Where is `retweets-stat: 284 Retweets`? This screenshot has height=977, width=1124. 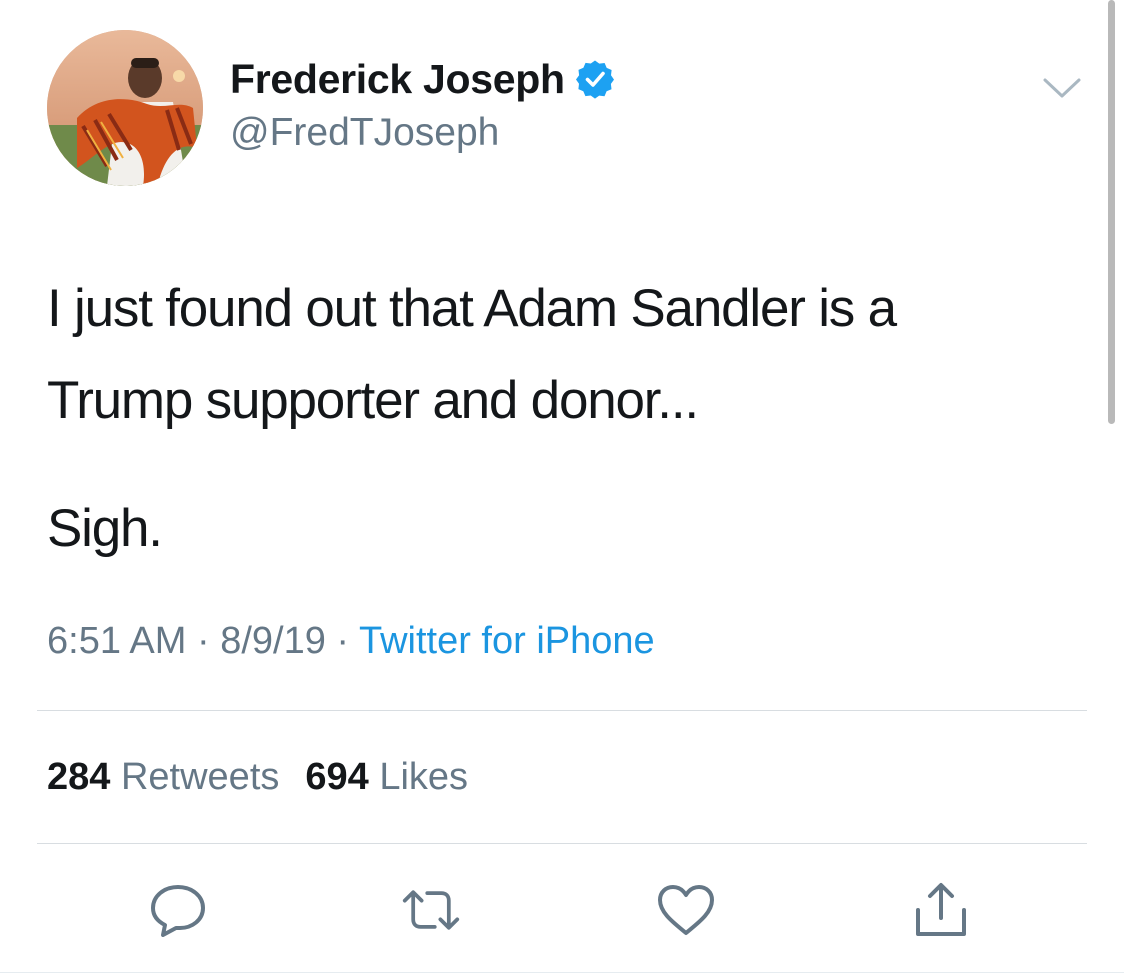 retweets-stat: 284 Retweets is located at coordinates (163, 777).